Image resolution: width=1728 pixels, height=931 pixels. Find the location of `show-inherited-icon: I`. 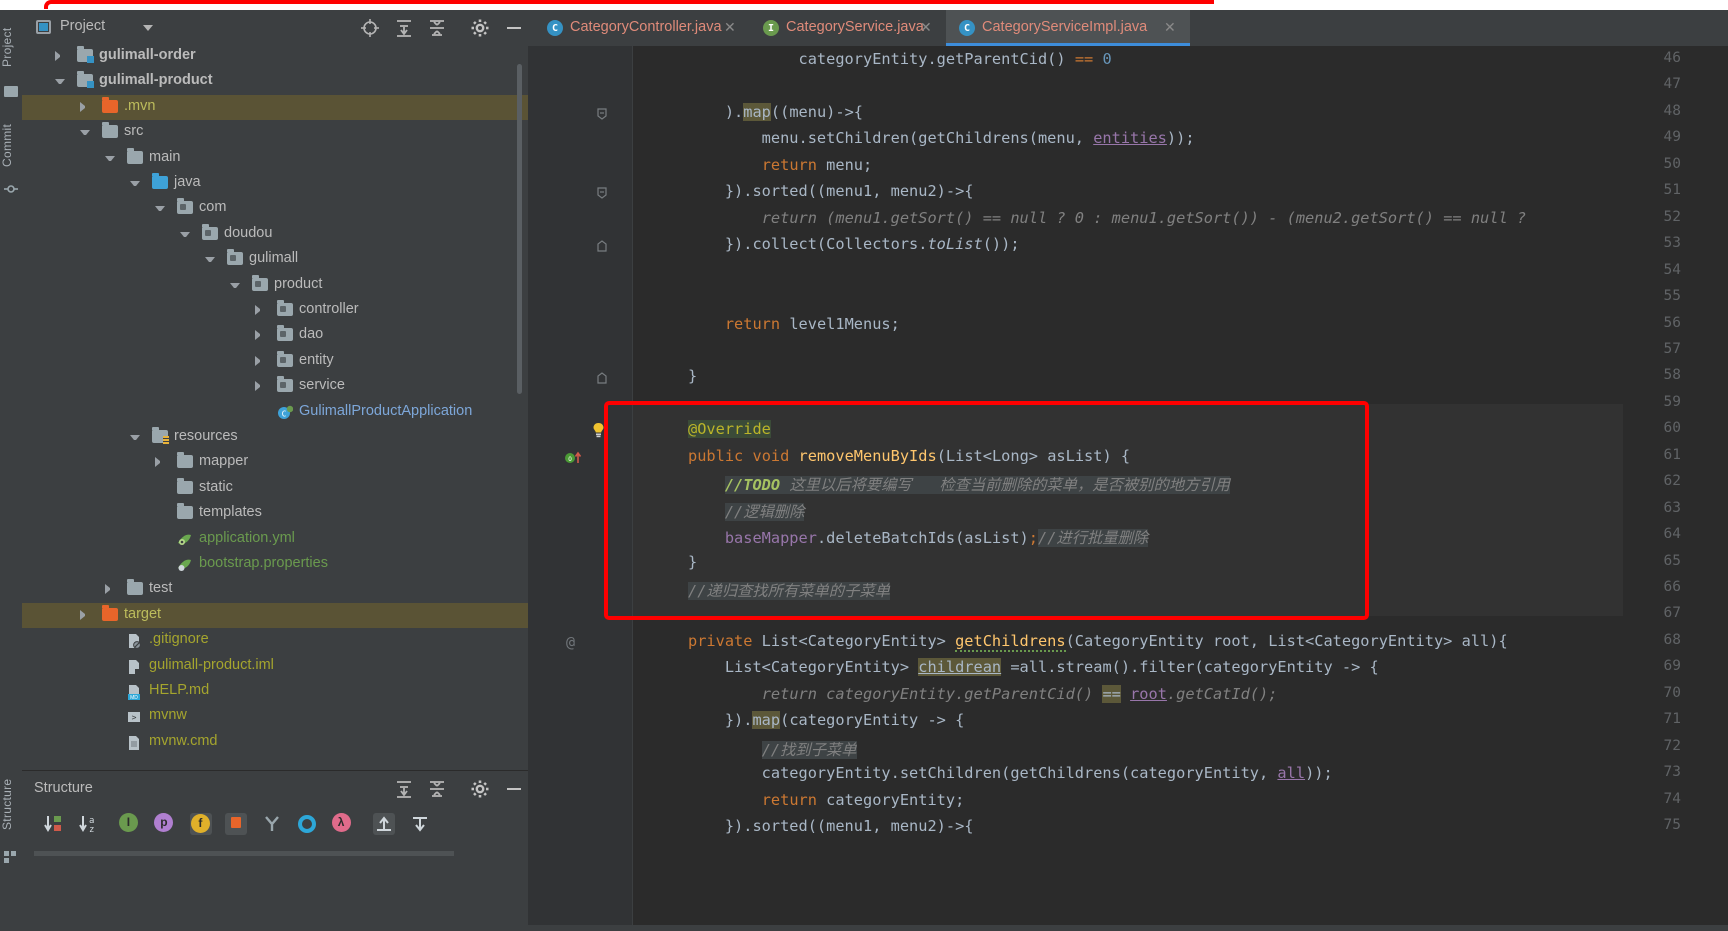

show-inherited-icon: I is located at coordinates (129, 824).